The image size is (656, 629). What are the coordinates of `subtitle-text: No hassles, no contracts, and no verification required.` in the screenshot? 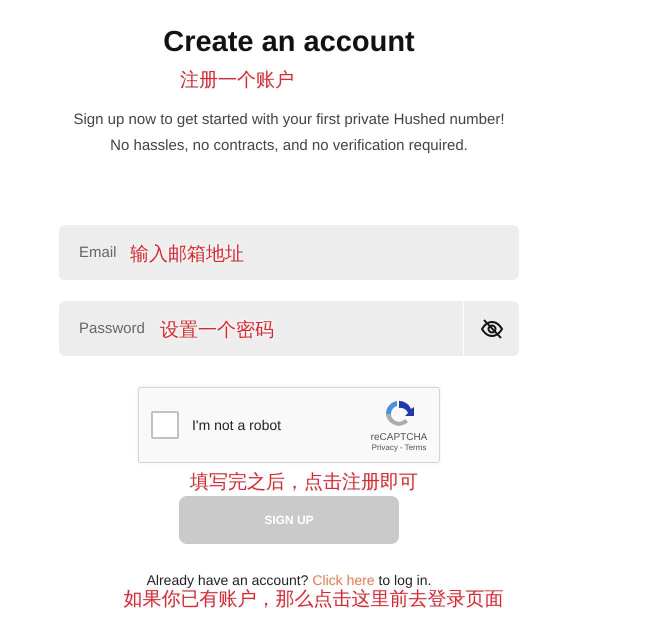 It's located at (289, 146).